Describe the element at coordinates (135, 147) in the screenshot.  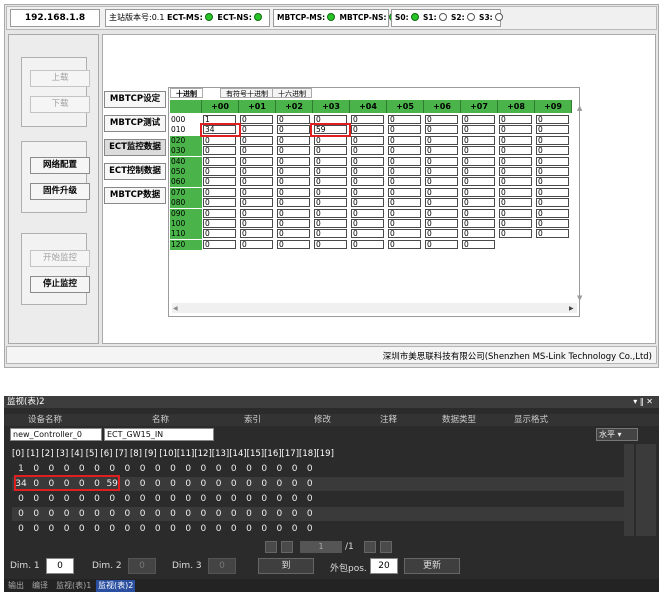
I see `tab-ect-monitor-data: ECT监控数据` at that location.